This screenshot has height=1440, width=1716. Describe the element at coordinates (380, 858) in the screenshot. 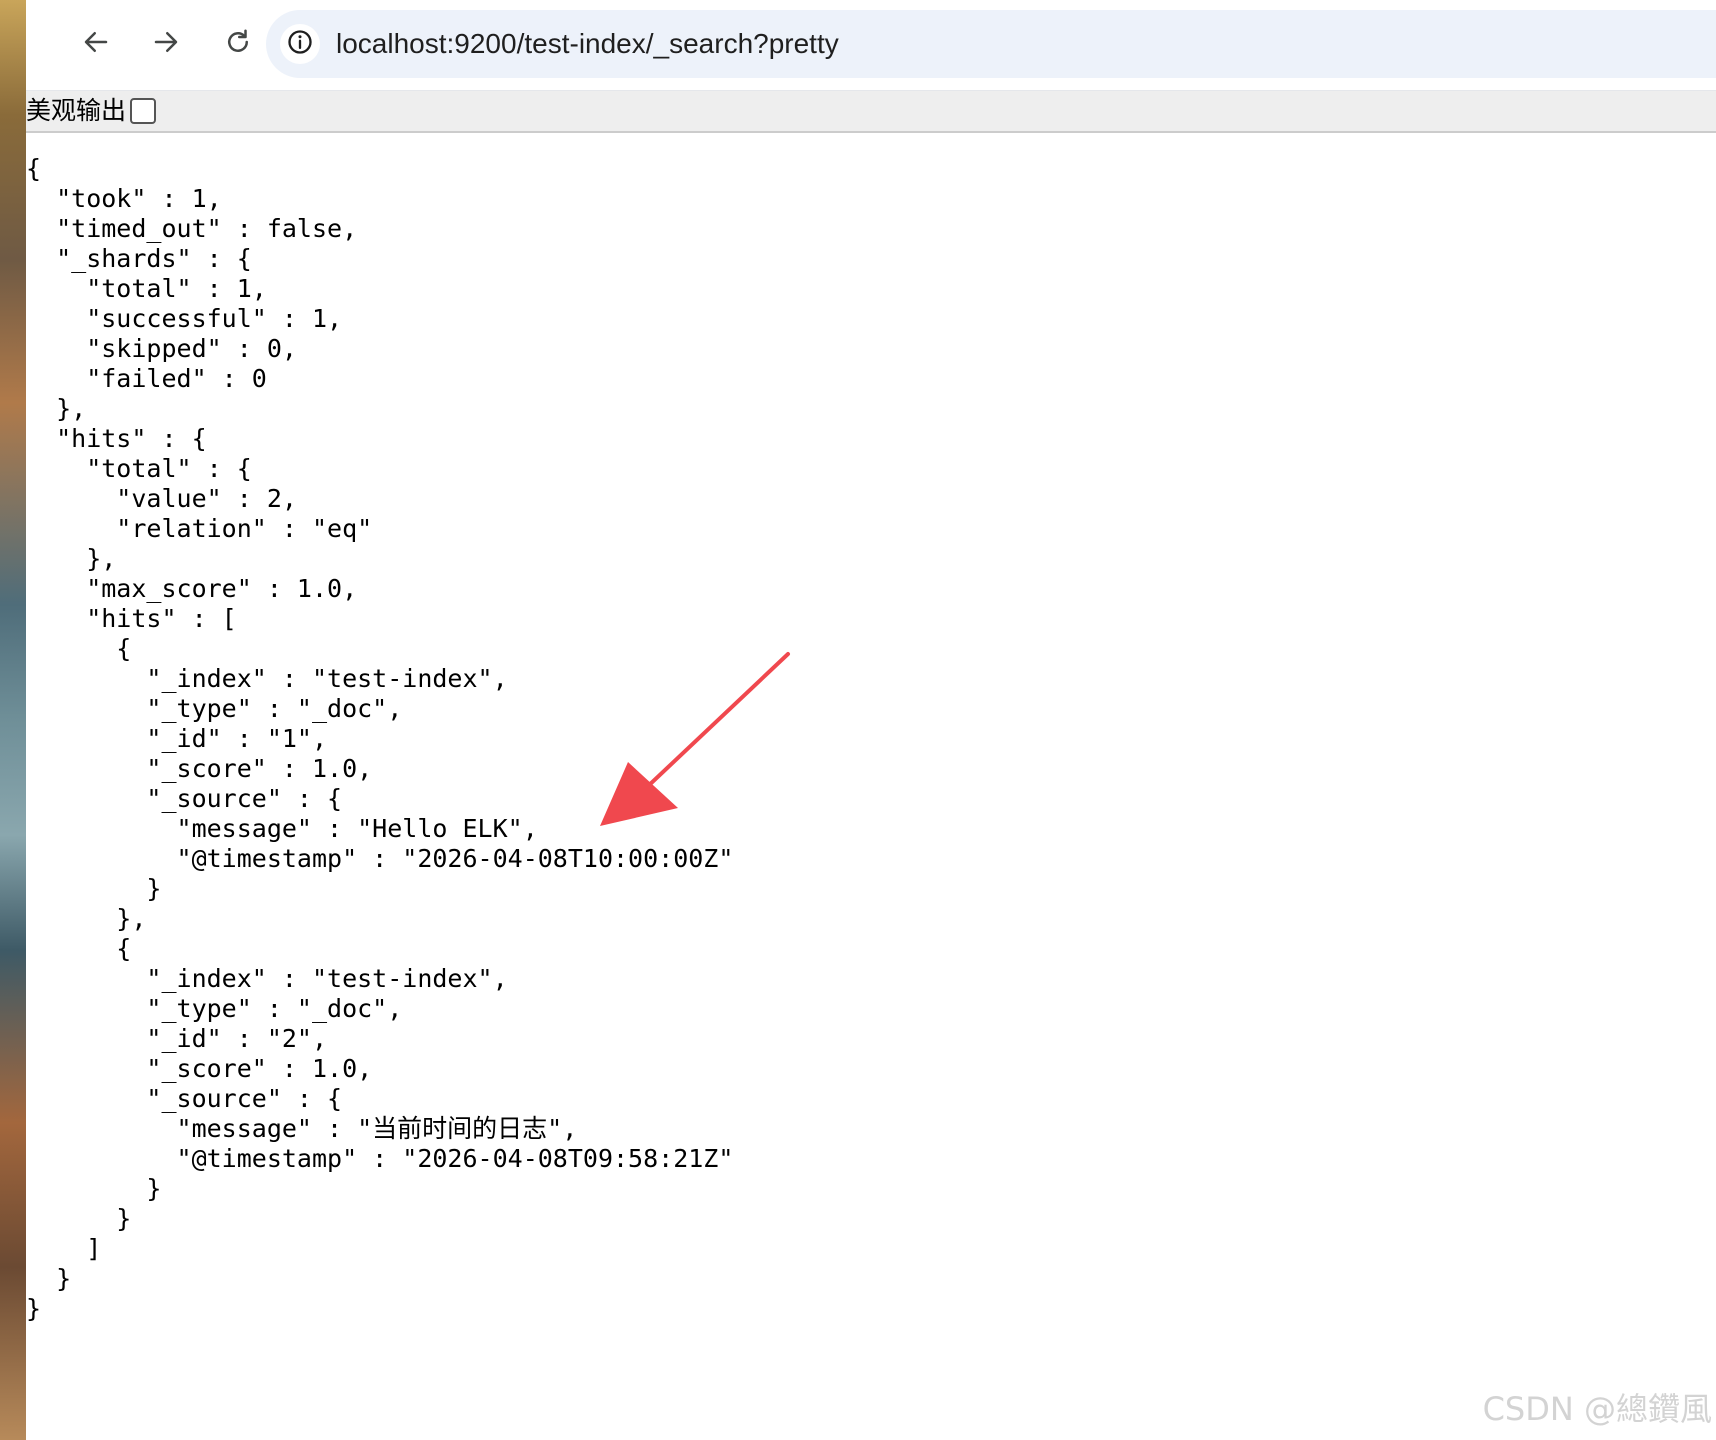

I see `json-line: "@timestamp" : "2026-04-08T10:00:00Z"` at that location.